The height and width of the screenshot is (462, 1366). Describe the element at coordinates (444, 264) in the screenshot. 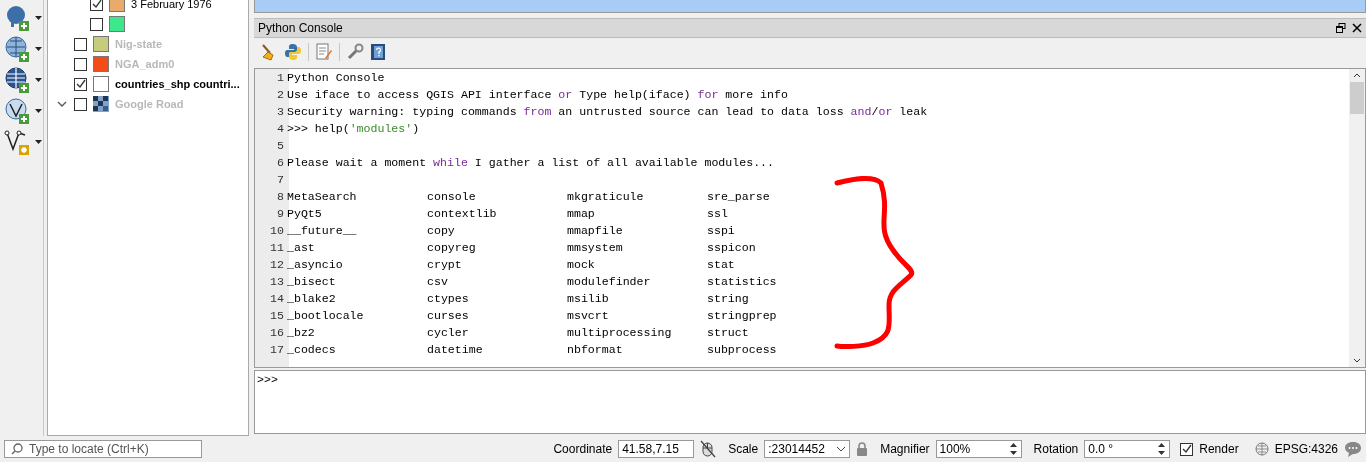

I see `module-name: crypt` at that location.